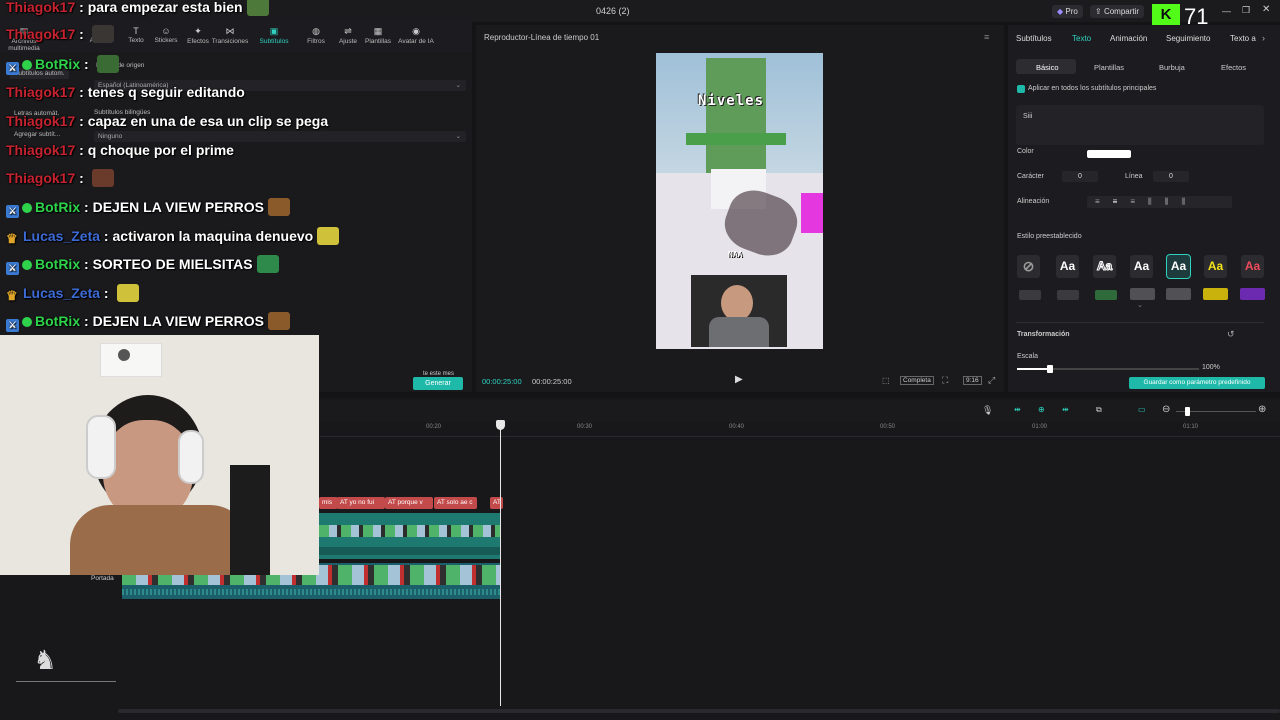 Image resolution: width=1280 pixels, height=720 pixels. I want to click on chat-text: DEJEN LA VIEW PERROS, so click(178, 321).